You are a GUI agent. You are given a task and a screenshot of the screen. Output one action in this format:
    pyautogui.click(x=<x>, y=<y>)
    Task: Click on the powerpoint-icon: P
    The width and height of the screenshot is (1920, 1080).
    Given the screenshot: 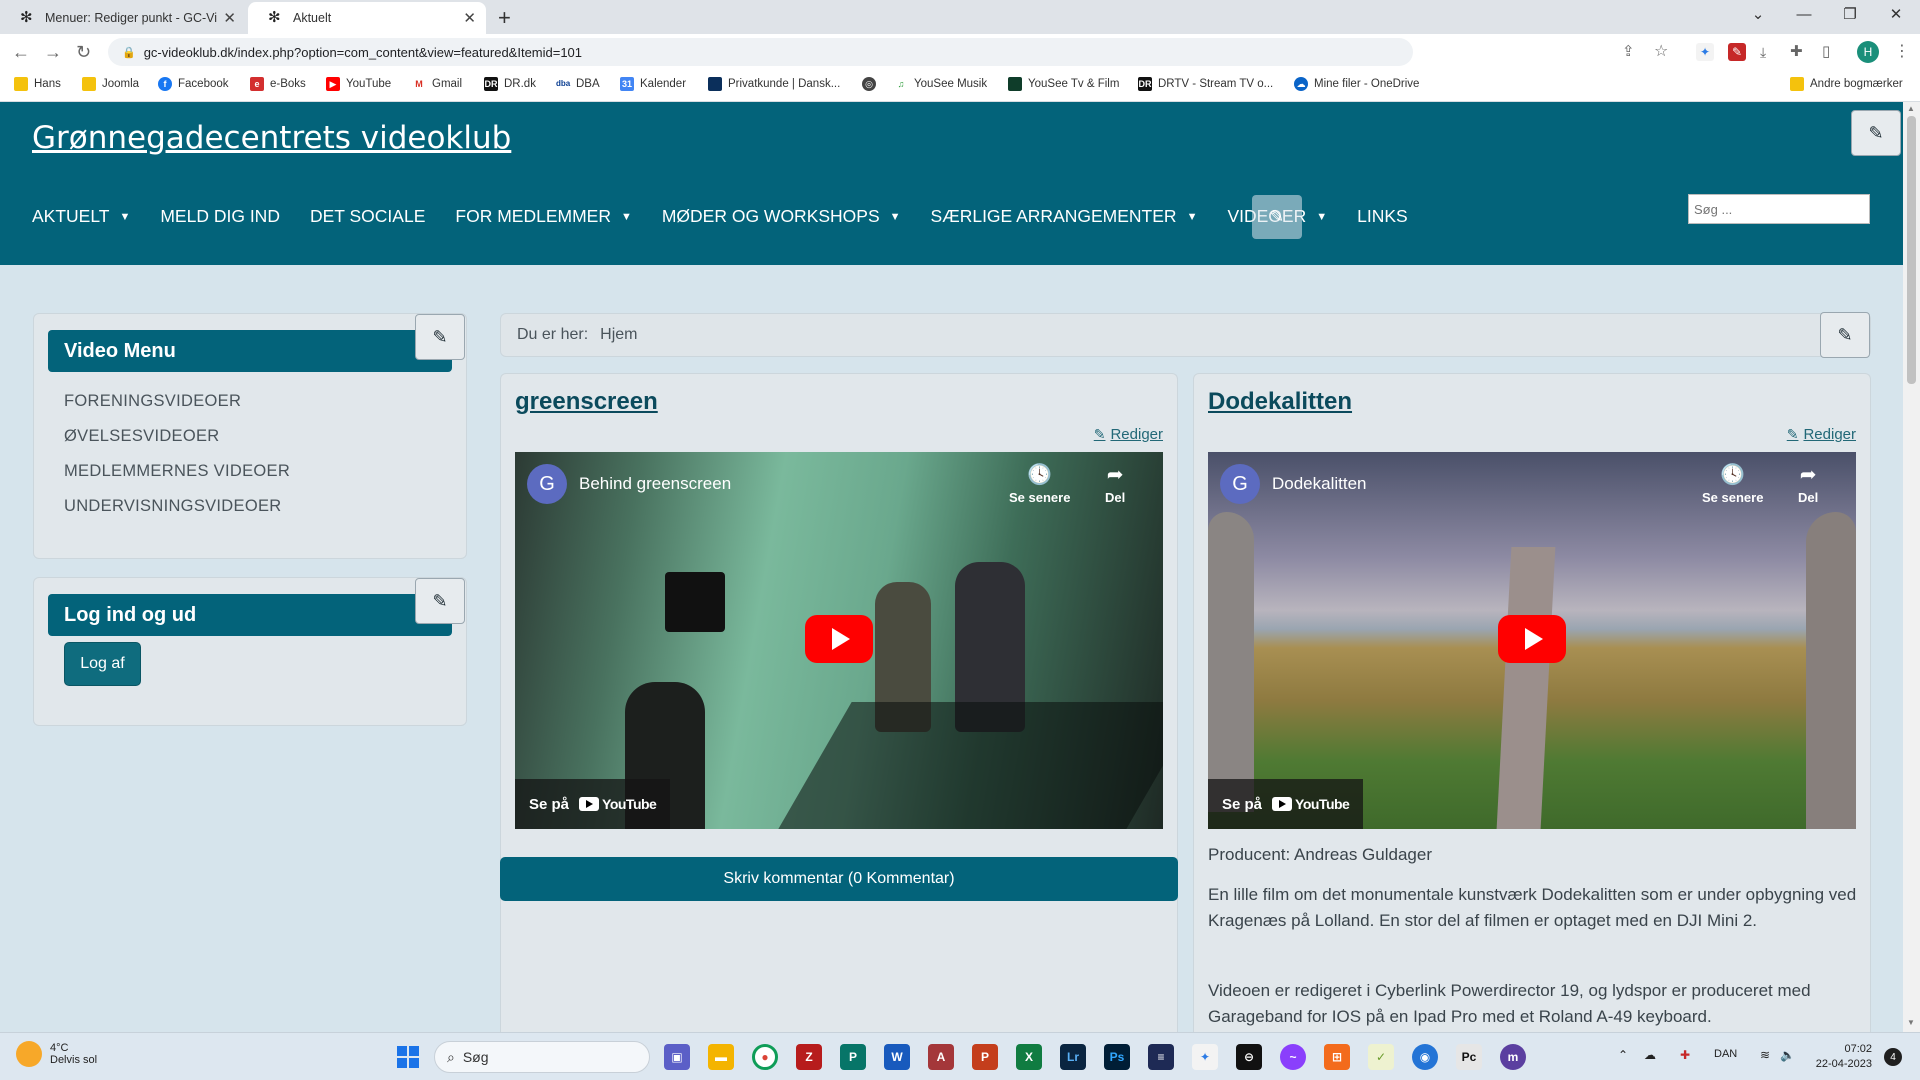 What is the action you would take?
    pyautogui.click(x=985, y=1057)
    